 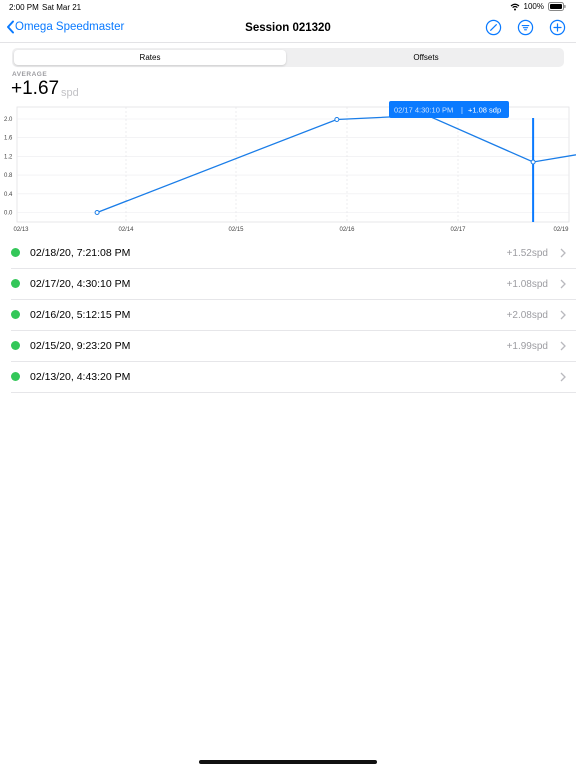 What do you see at coordinates (288, 7) in the screenshot?
I see `status-bar: 2:00 PM Sat Mar 21 100%` at bounding box center [288, 7].